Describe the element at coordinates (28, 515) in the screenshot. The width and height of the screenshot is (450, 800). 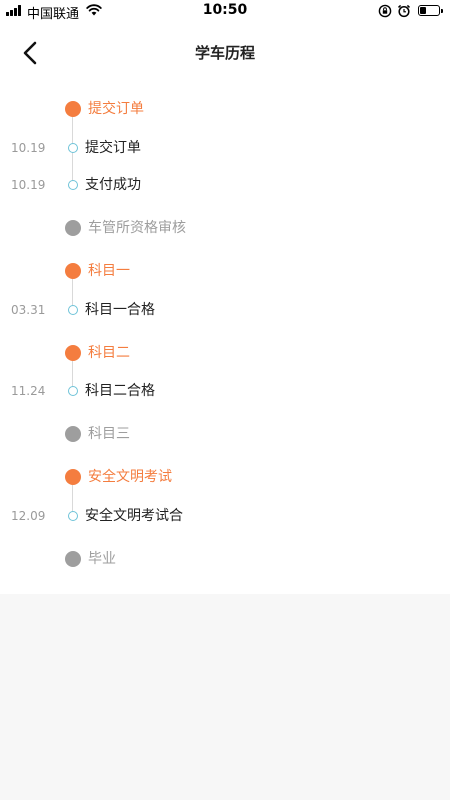
I see `event-date: 12.09` at that location.